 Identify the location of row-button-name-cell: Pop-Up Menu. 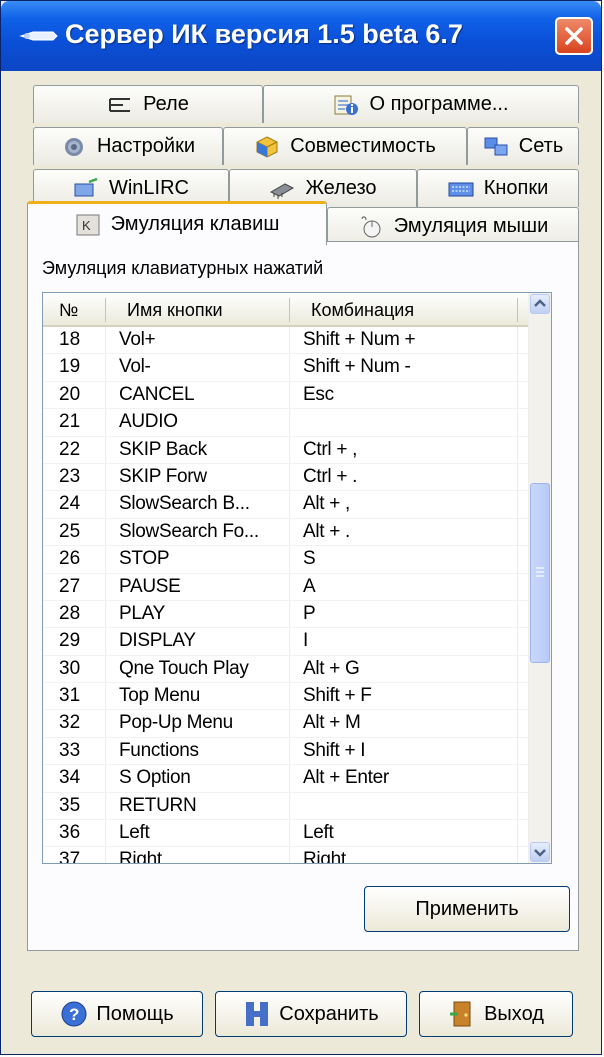
(176, 723).